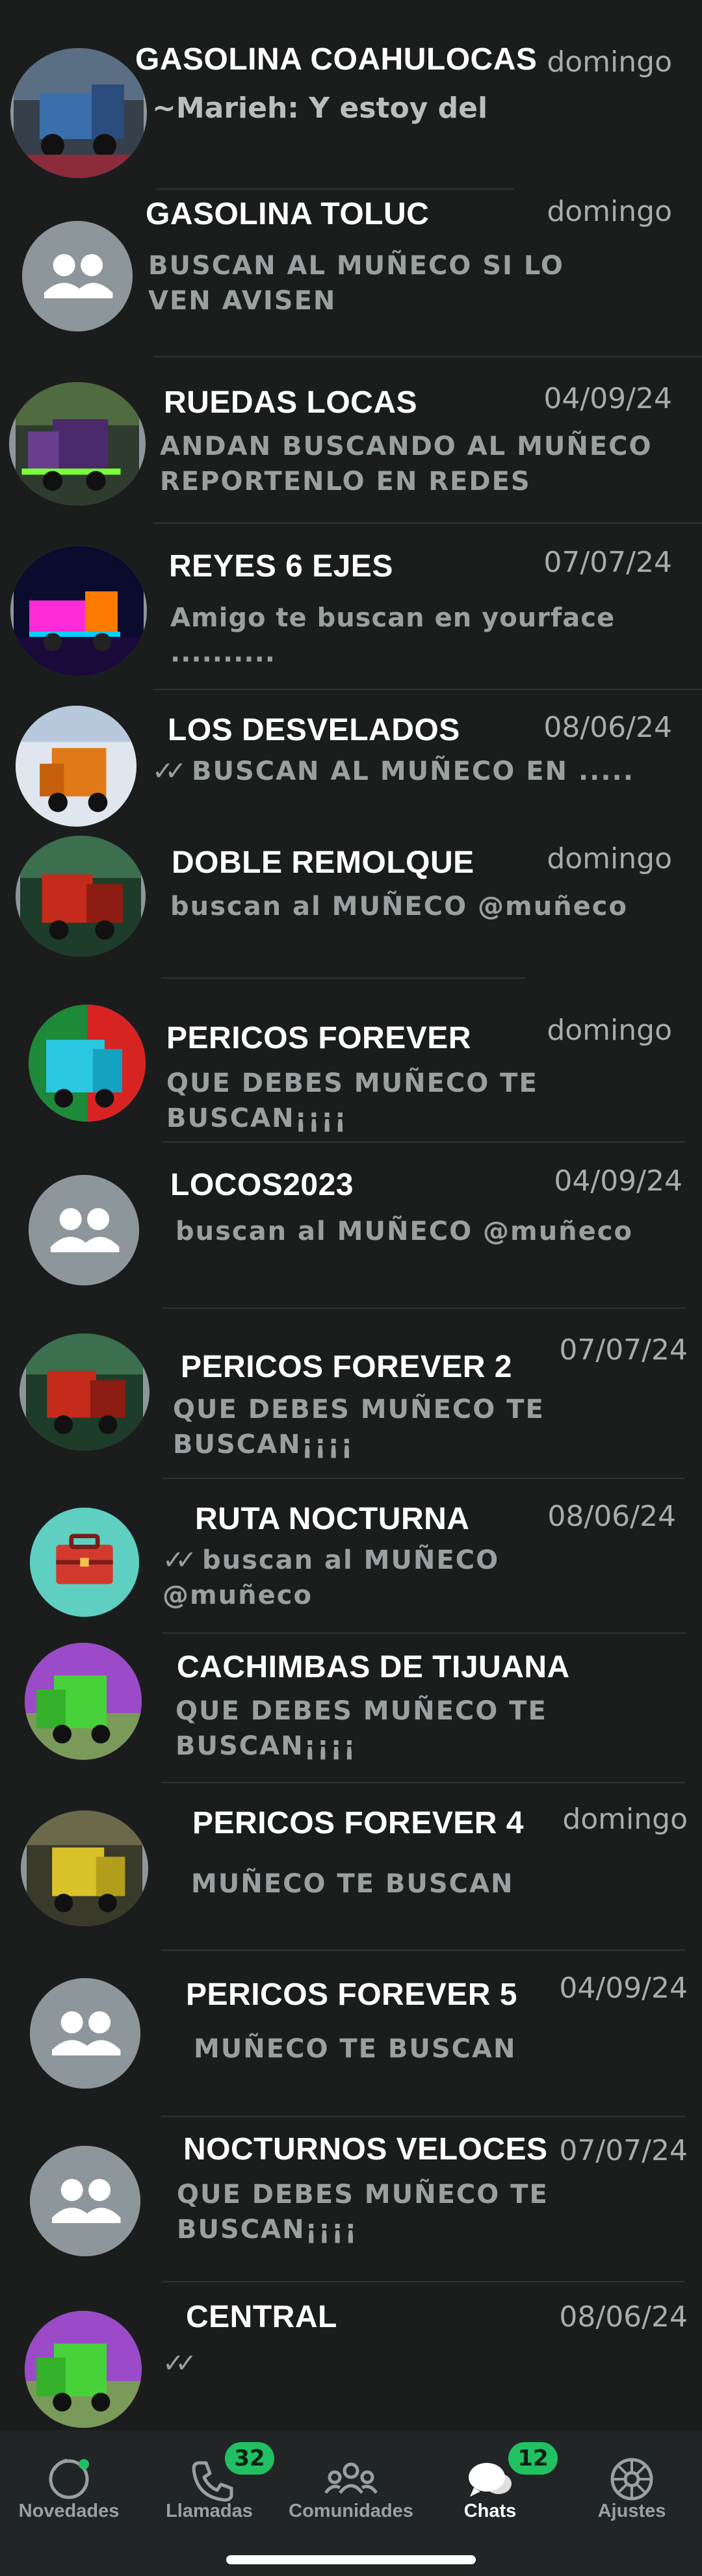 Image resolution: width=702 pixels, height=2576 pixels. What do you see at coordinates (492, 2479) in the screenshot?
I see `tab-chats: 12 Chats` at bounding box center [492, 2479].